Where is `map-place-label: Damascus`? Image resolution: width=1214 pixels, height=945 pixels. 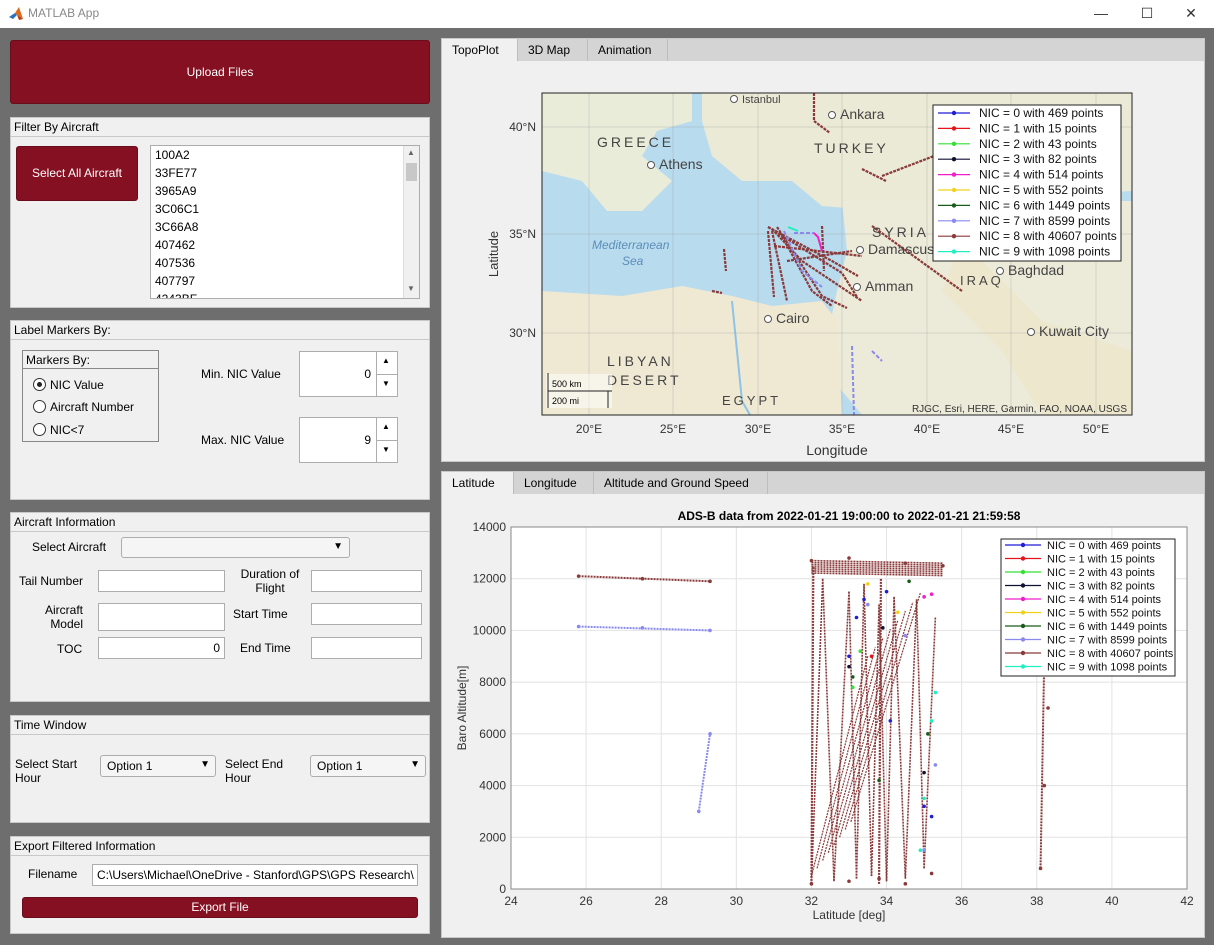 map-place-label: Damascus is located at coordinates (901, 249).